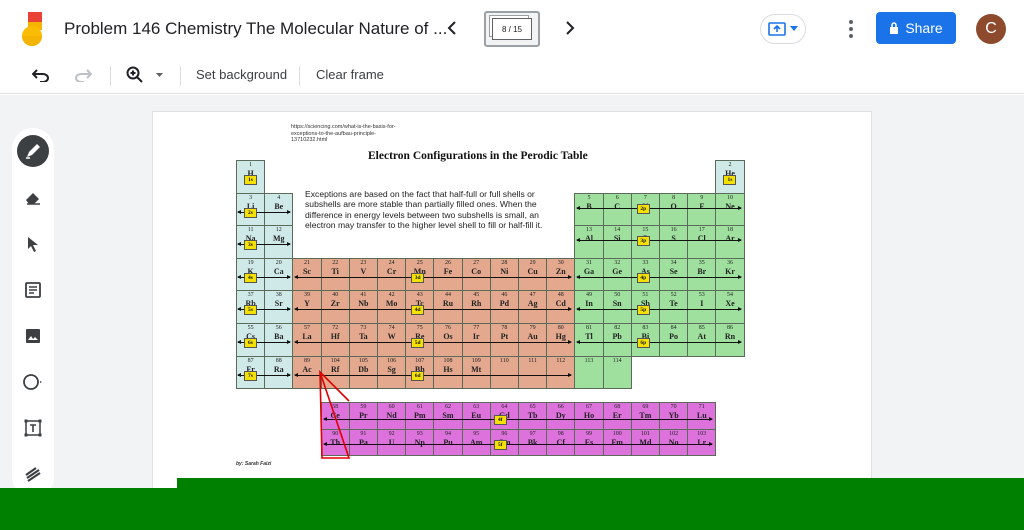 This screenshot has width=1024, height=530. Describe the element at coordinates (645, 197) in the screenshot. I see `atomic-number: 7` at that location.